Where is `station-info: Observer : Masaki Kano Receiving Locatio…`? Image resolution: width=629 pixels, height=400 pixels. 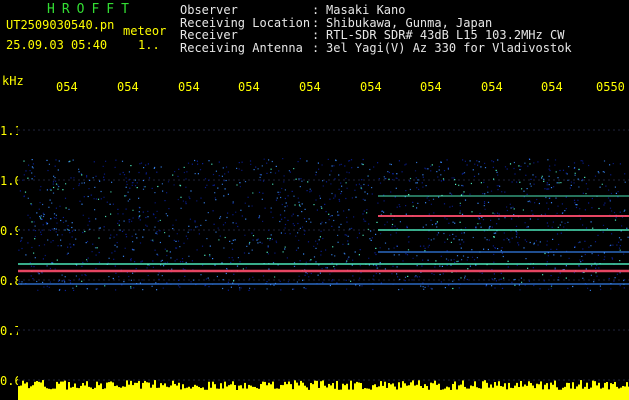
station-info: Observer : Masaki Kano Receiving Locatio… is located at coordinates (376, 29).